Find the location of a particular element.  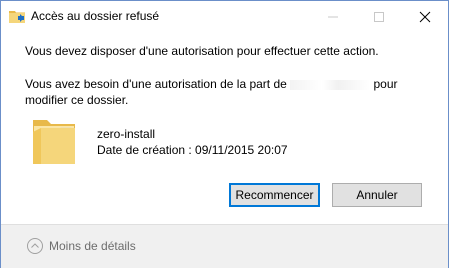

minimize-icon is located at coordinates (333, 17).